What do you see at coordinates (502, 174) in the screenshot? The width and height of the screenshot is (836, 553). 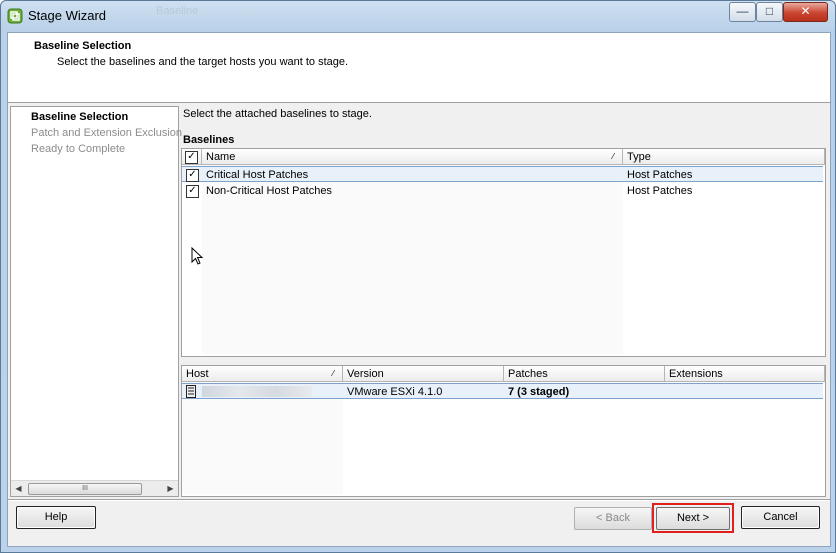 I see `table-row: ✓ Critical Host Patches Host Patches` at bounding box center [502, 174].